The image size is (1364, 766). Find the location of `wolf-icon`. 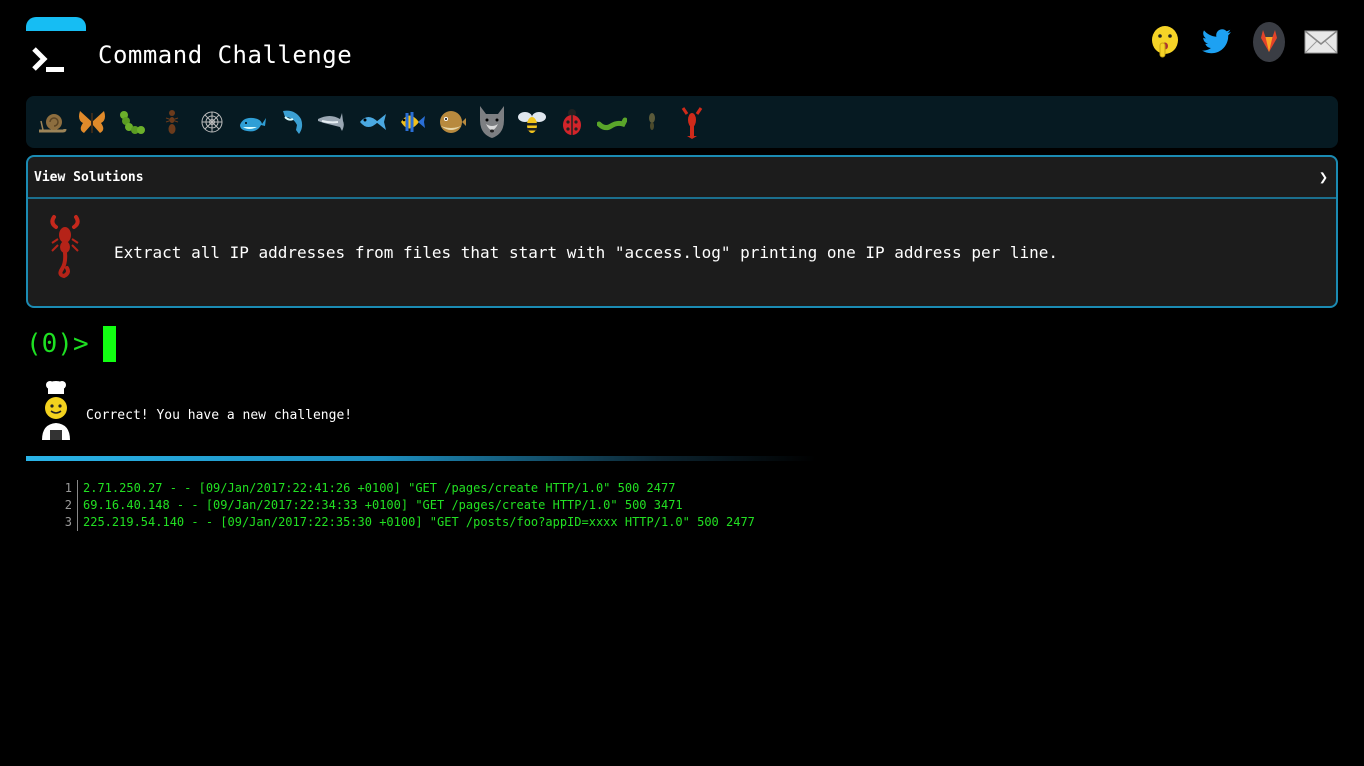

wolf-icon is located at coordinates (492, 122).